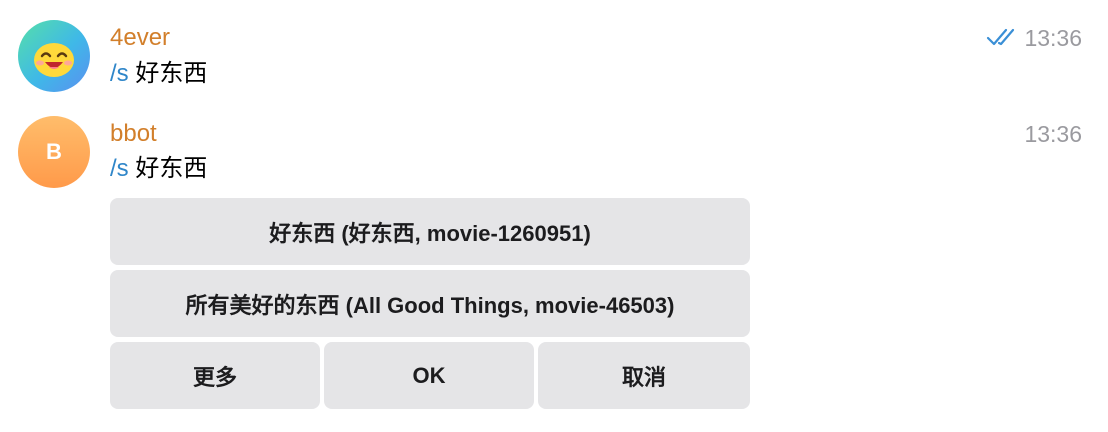 The image size is (1108, 432). I want to click on cancel-button: 取消, so click(644, 375).